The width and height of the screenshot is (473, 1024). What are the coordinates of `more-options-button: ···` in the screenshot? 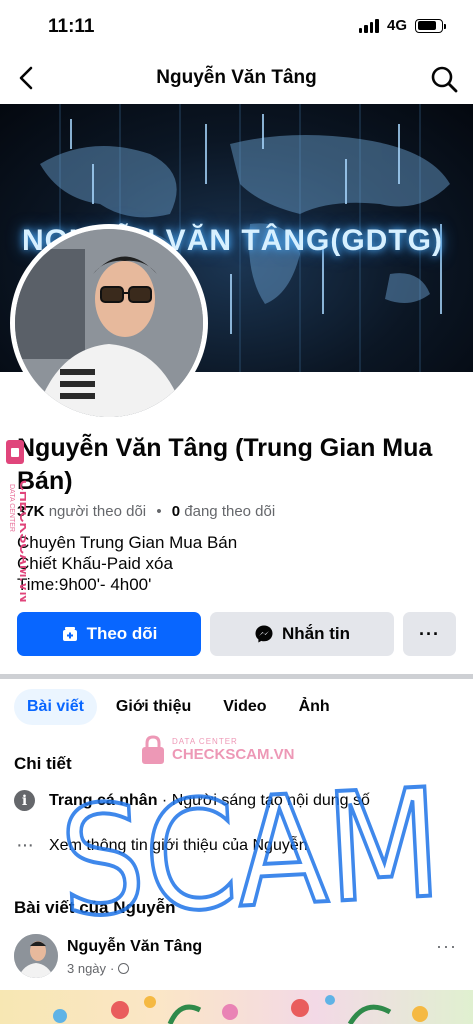 It's located at (429, 634).